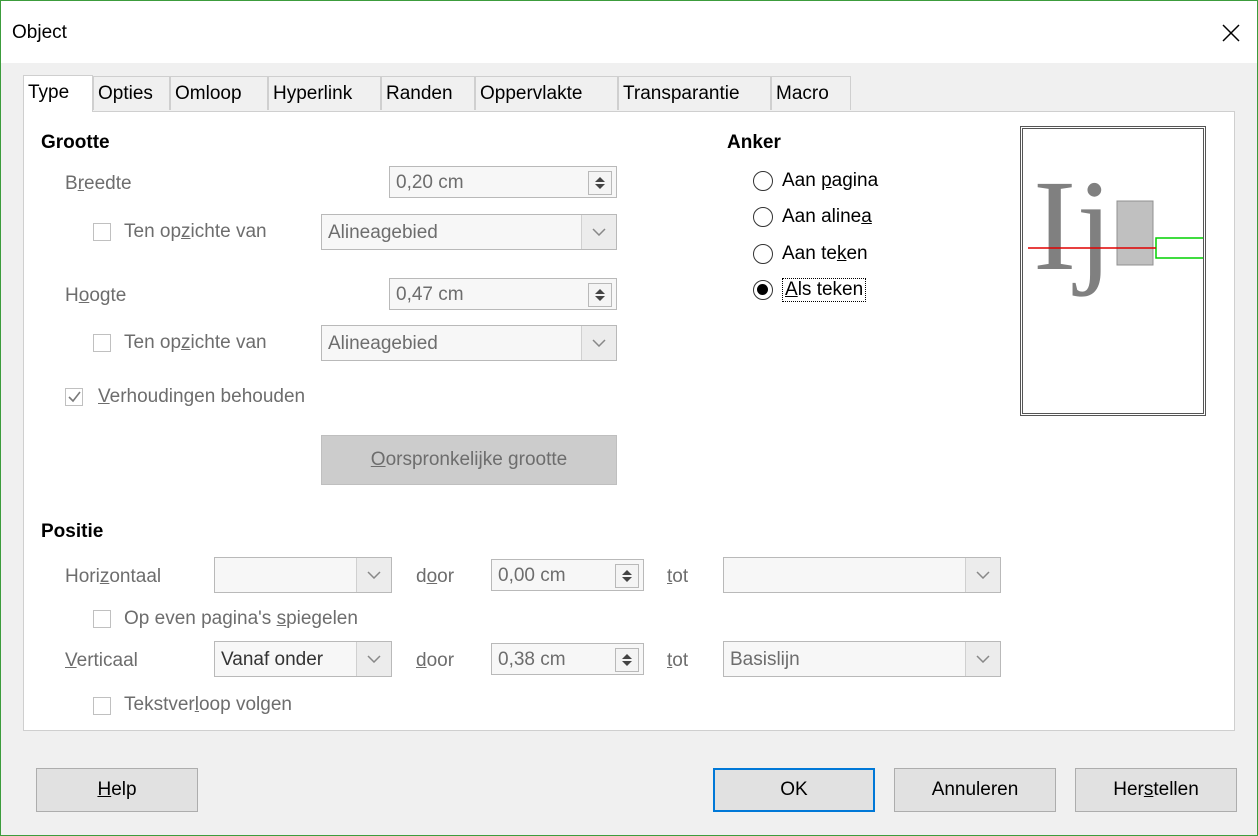  Describe the element at coordinates (324, 93) in the screenshot. I see `tab-hyperlink: Hyperlink` at that location.